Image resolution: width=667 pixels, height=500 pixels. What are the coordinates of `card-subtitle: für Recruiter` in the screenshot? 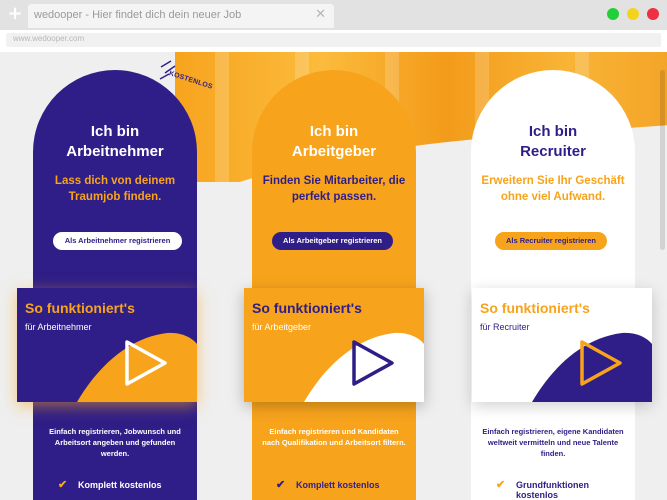 It's located at (505, 327).